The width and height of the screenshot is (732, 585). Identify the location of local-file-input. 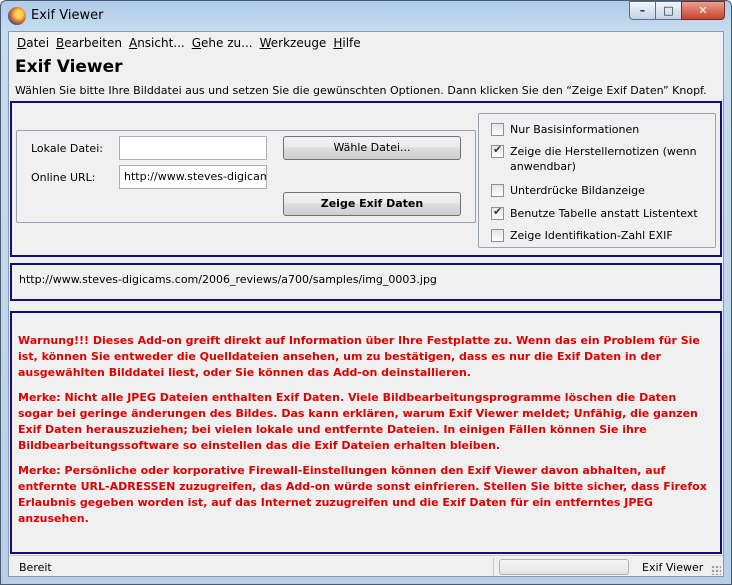
(193, 148).